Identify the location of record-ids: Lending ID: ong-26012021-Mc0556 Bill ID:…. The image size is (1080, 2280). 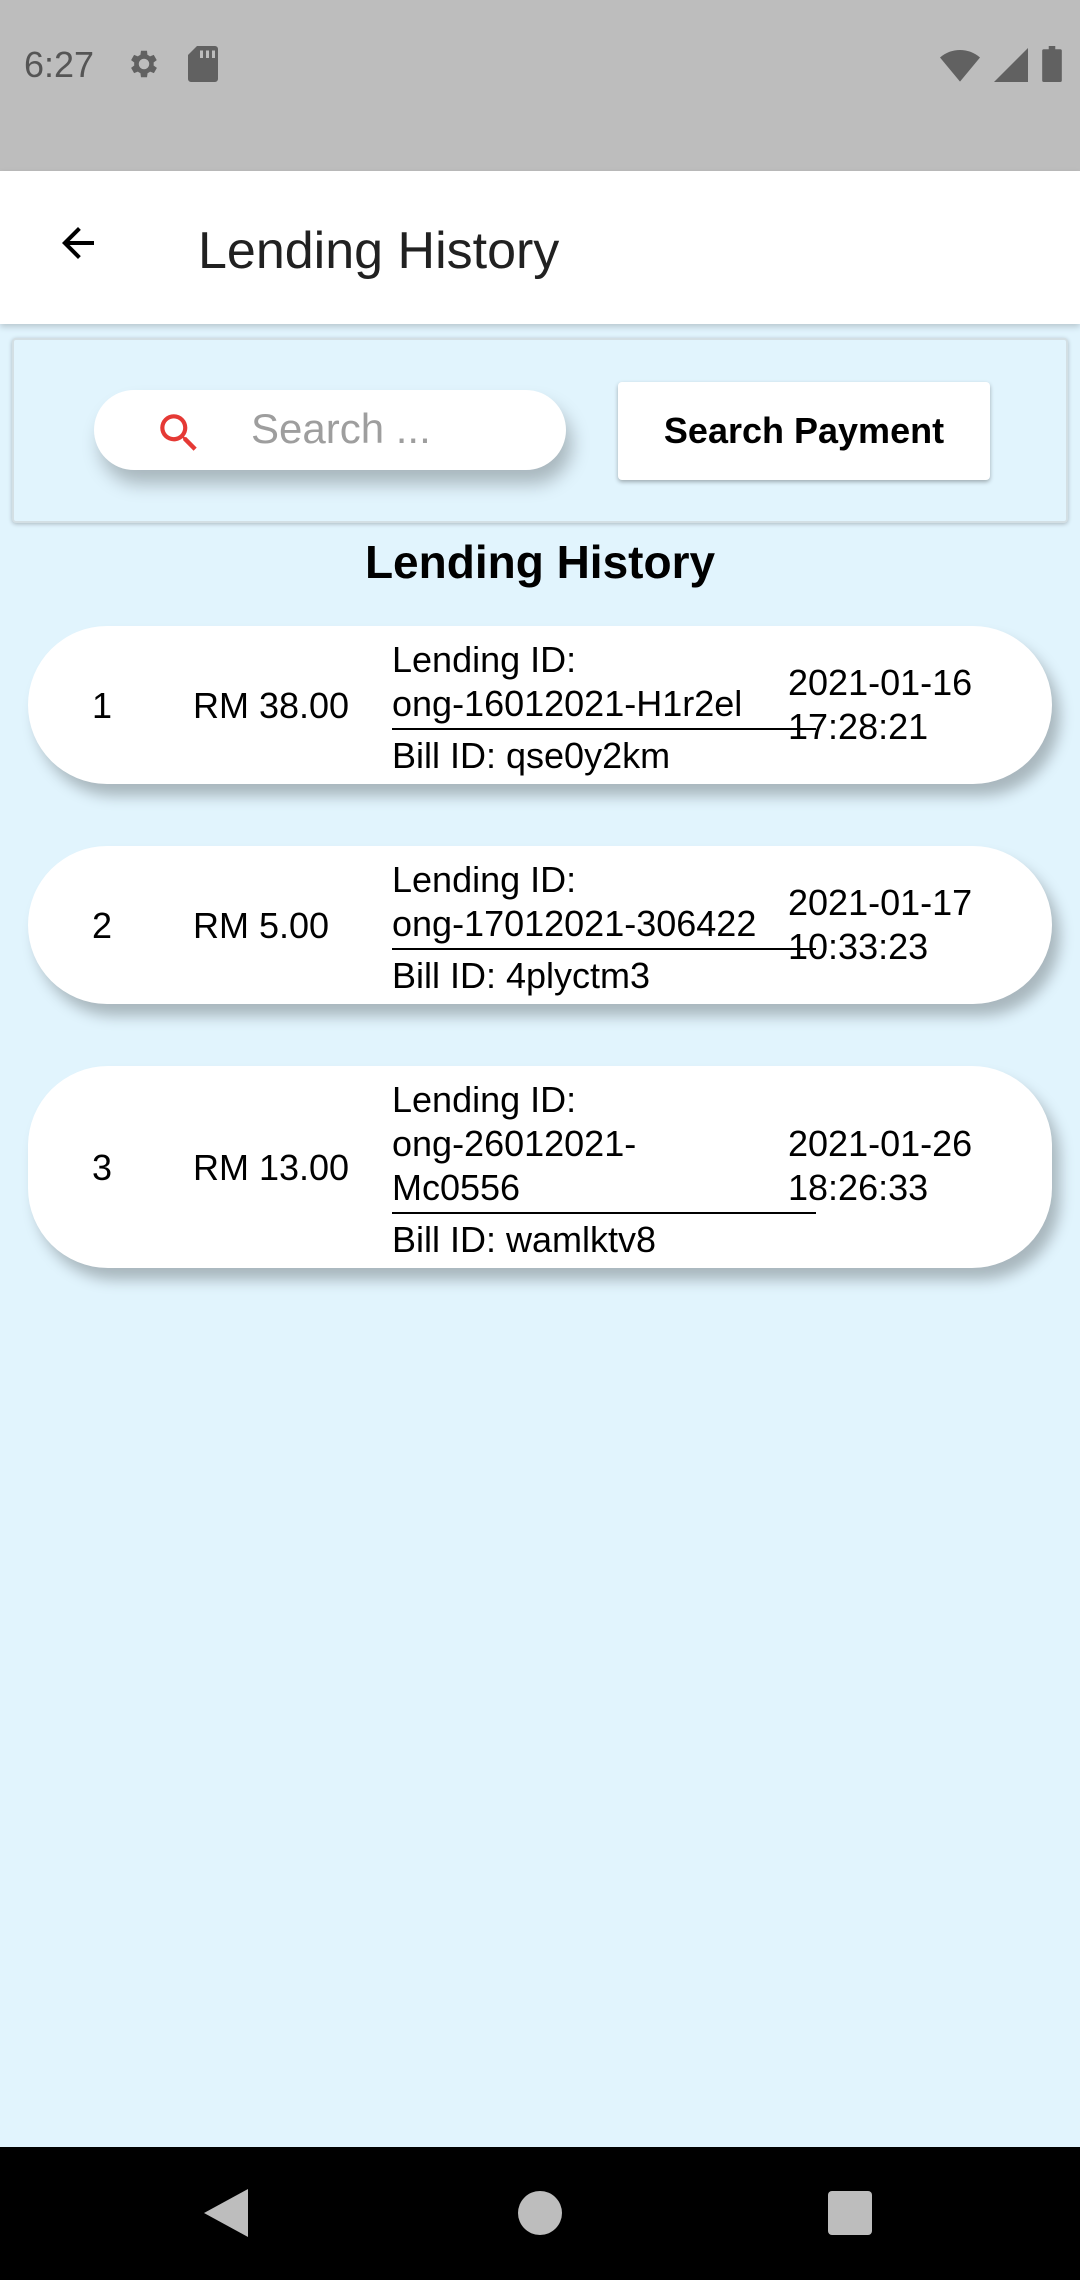
(604, 1170).